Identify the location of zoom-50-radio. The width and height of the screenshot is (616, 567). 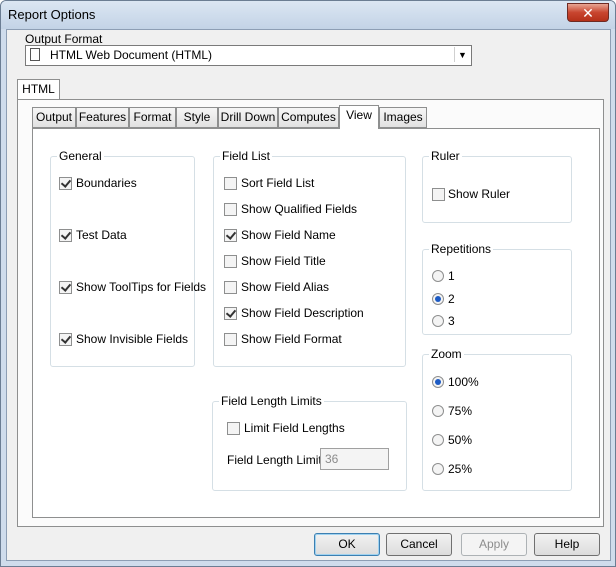
(438, 440).